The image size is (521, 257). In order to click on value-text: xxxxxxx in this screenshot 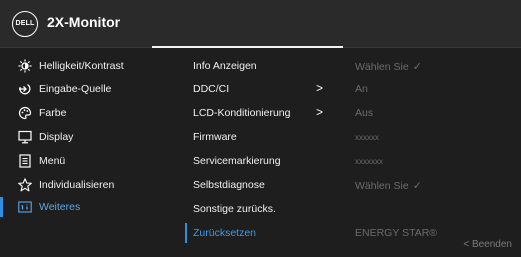, I will do `click(369, 161)`.